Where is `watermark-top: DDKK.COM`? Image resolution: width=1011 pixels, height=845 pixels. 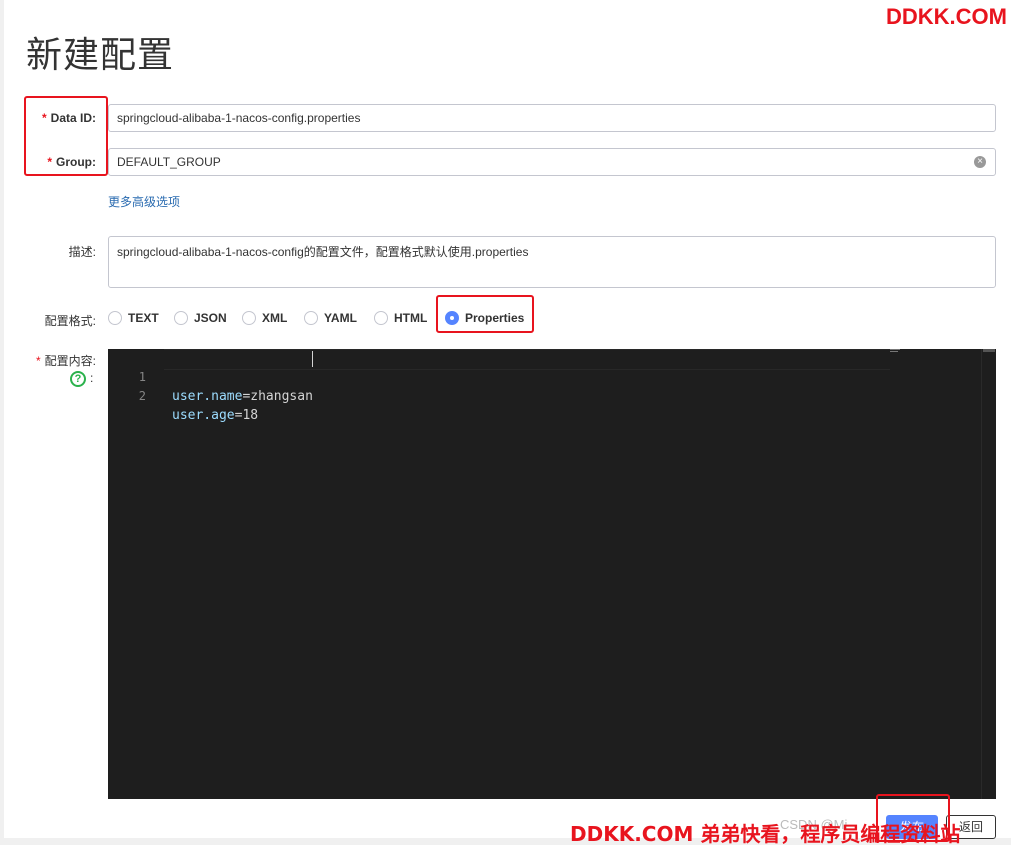
watermark-top: DDKK.COM is located at coordinates (946, 16).